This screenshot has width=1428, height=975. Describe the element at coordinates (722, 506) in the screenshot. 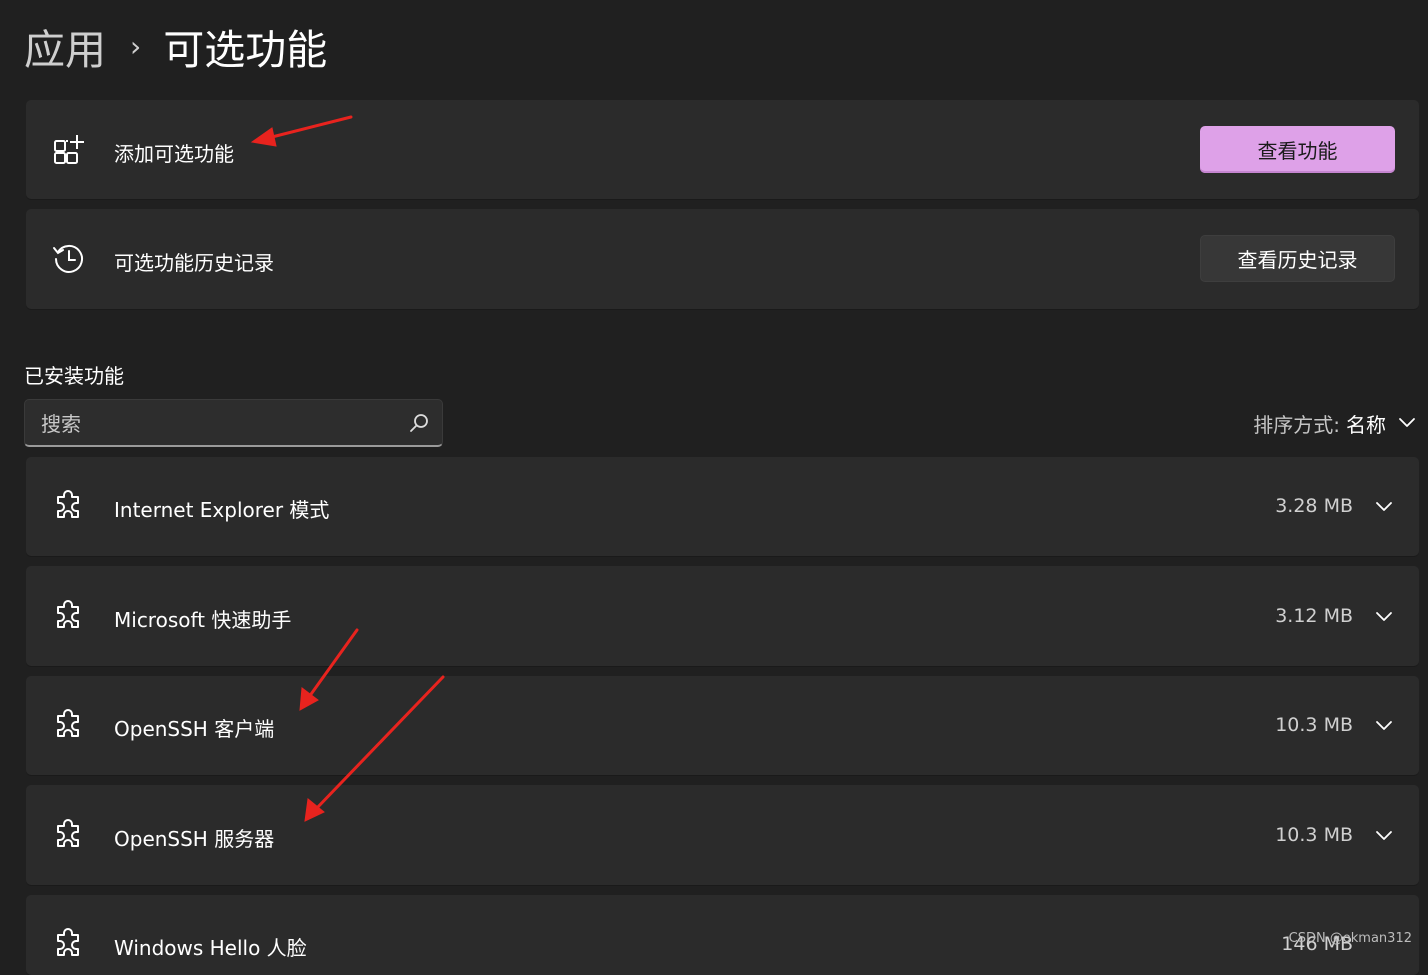

I see `feature-row: Internet Explorer 模式 3.28 MB` at that location.